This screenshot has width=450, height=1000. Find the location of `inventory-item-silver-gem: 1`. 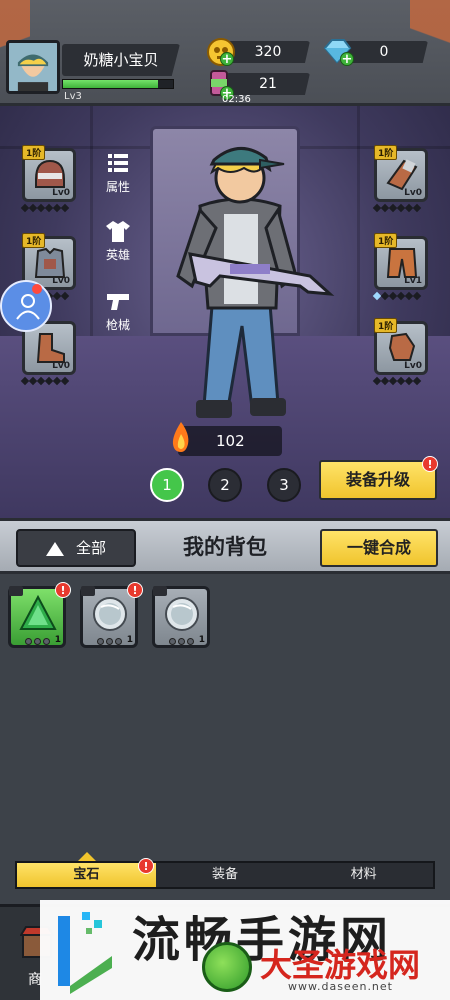

inventory-item-silver-gem: 1 is located at coordinates (181, 617).